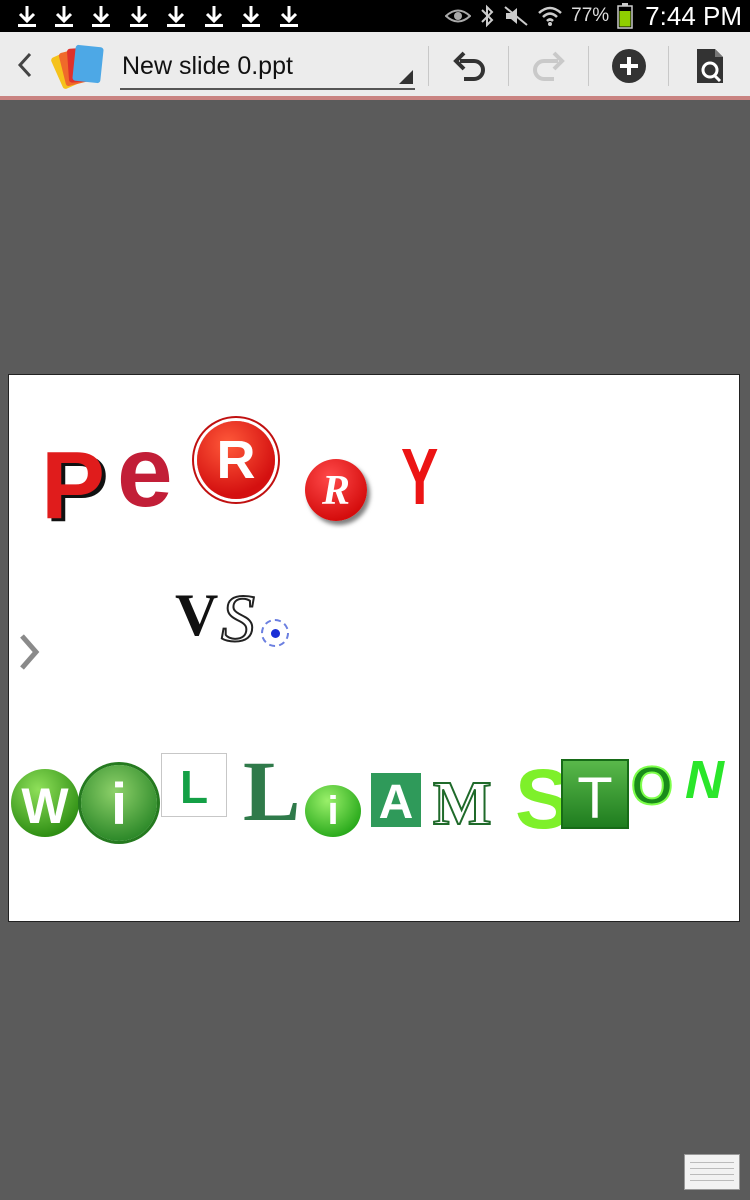  I want to click on eye-icon, so click(458, 16).